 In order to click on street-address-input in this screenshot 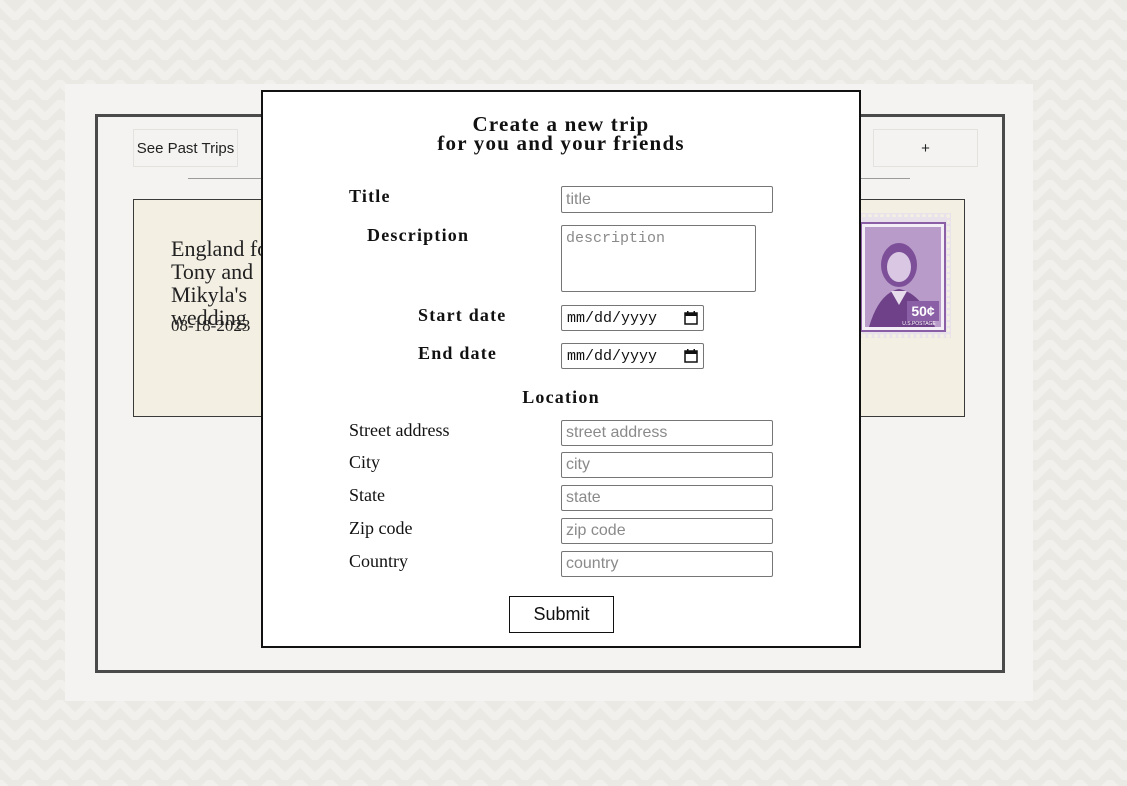, I will do `click(667, 433)`.